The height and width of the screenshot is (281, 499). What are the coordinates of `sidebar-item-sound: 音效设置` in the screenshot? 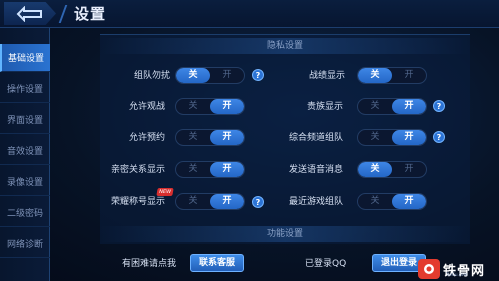 It's located at (25, 151).